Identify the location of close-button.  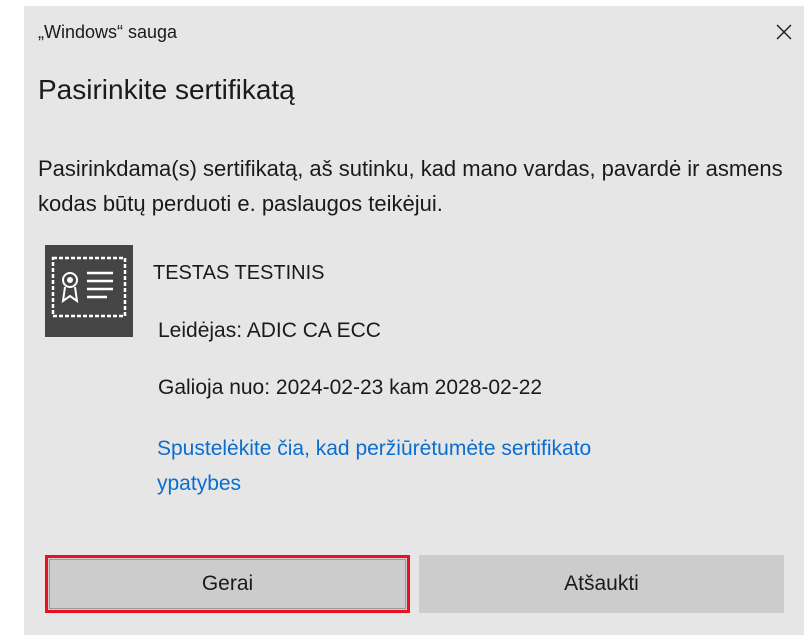
(784, 32).